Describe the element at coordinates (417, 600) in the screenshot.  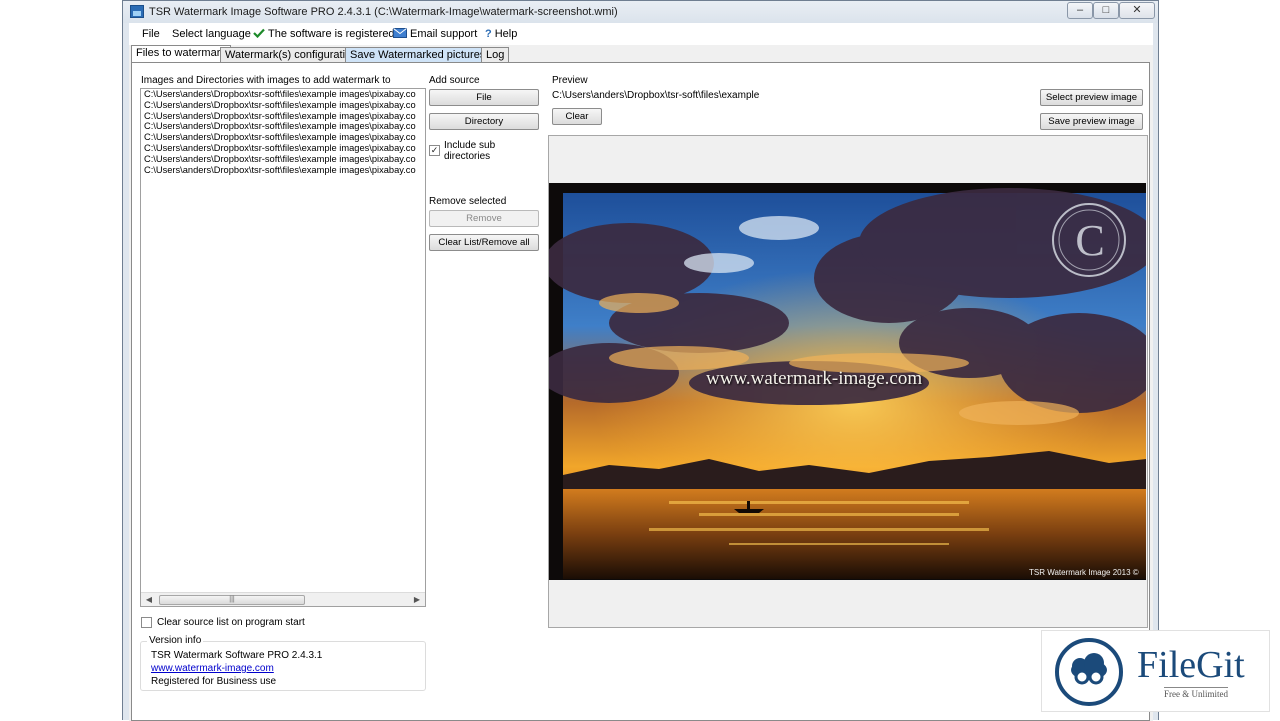
I see `scroll-right-icon: ▶` at that location.